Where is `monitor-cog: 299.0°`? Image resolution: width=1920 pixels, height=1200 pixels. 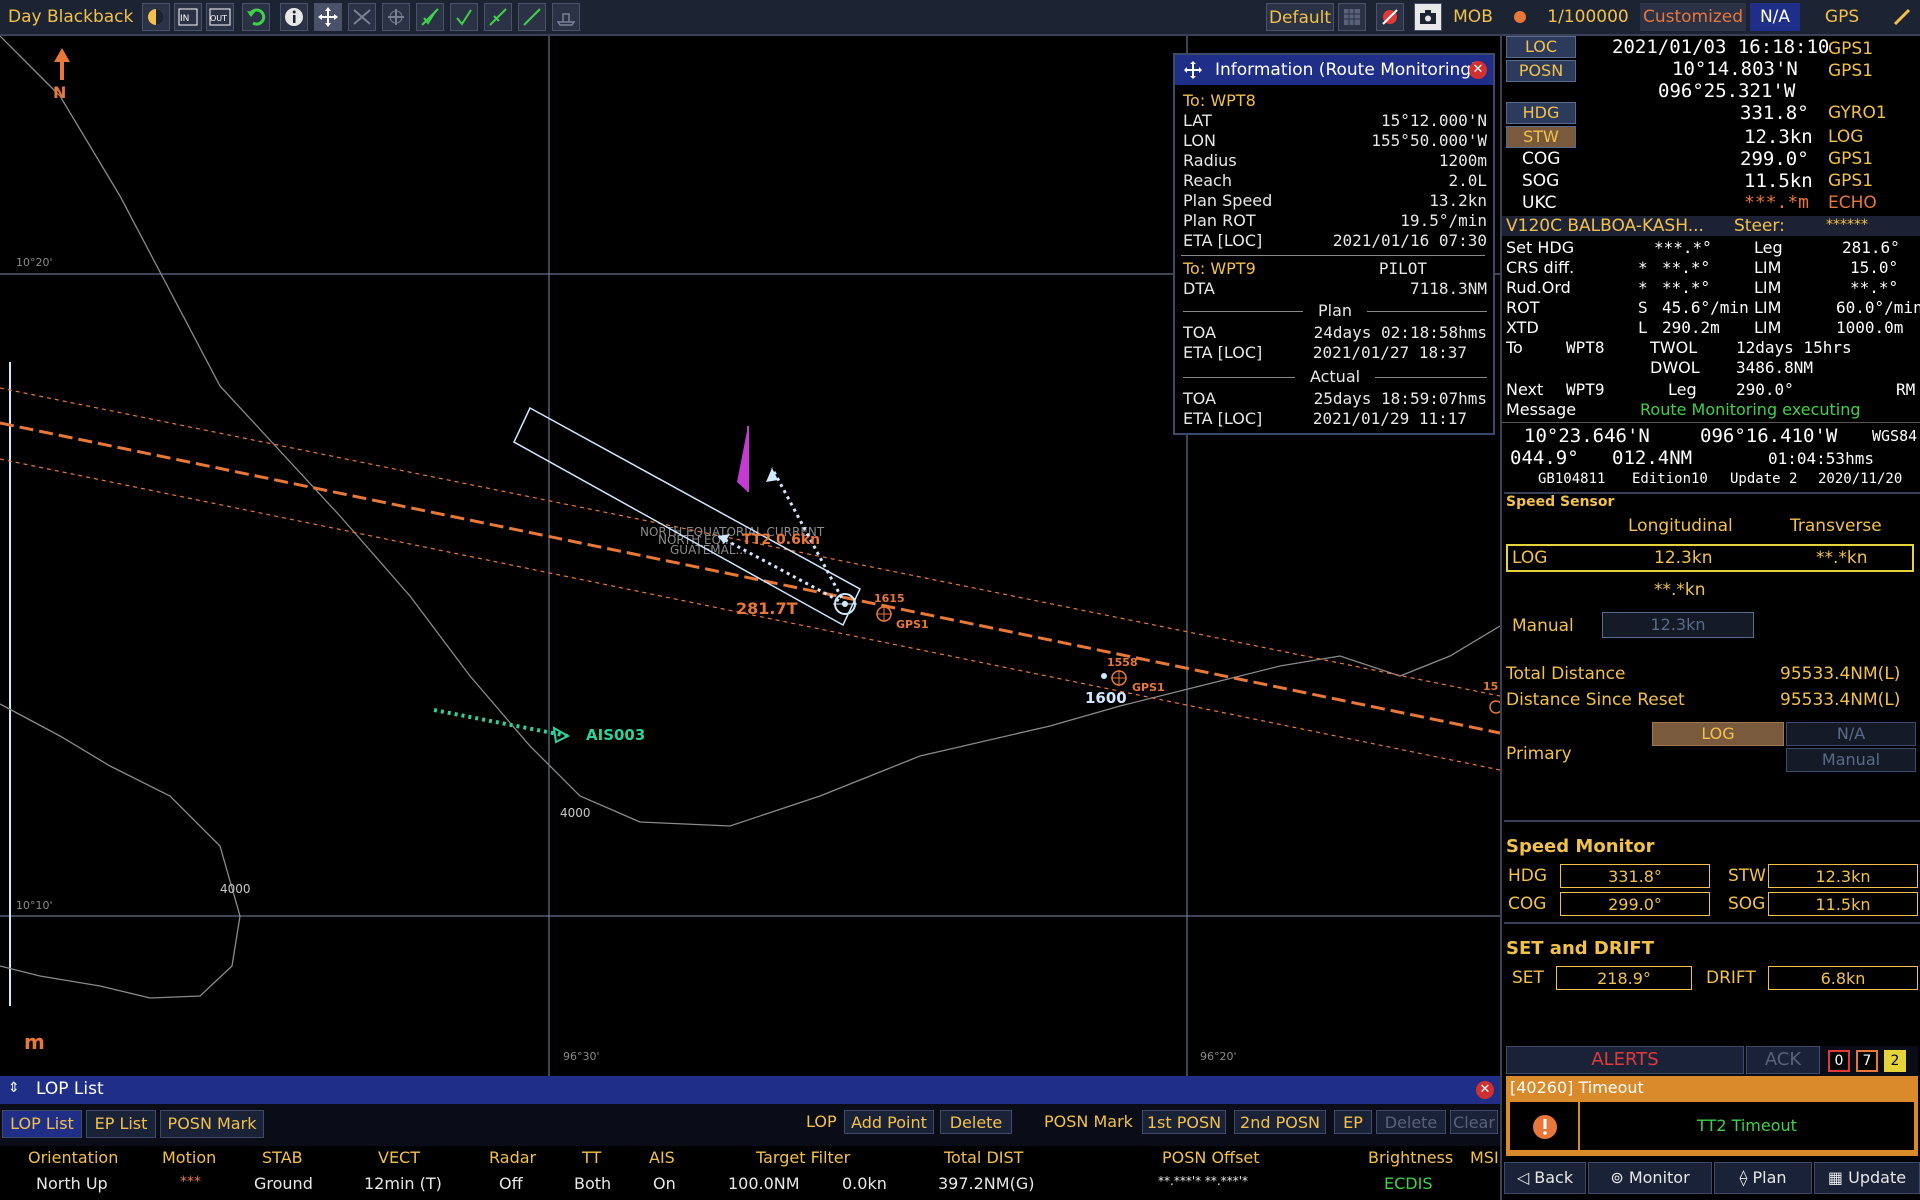 monitor-cog: 299.0° is located at coordinates (1635, 904).